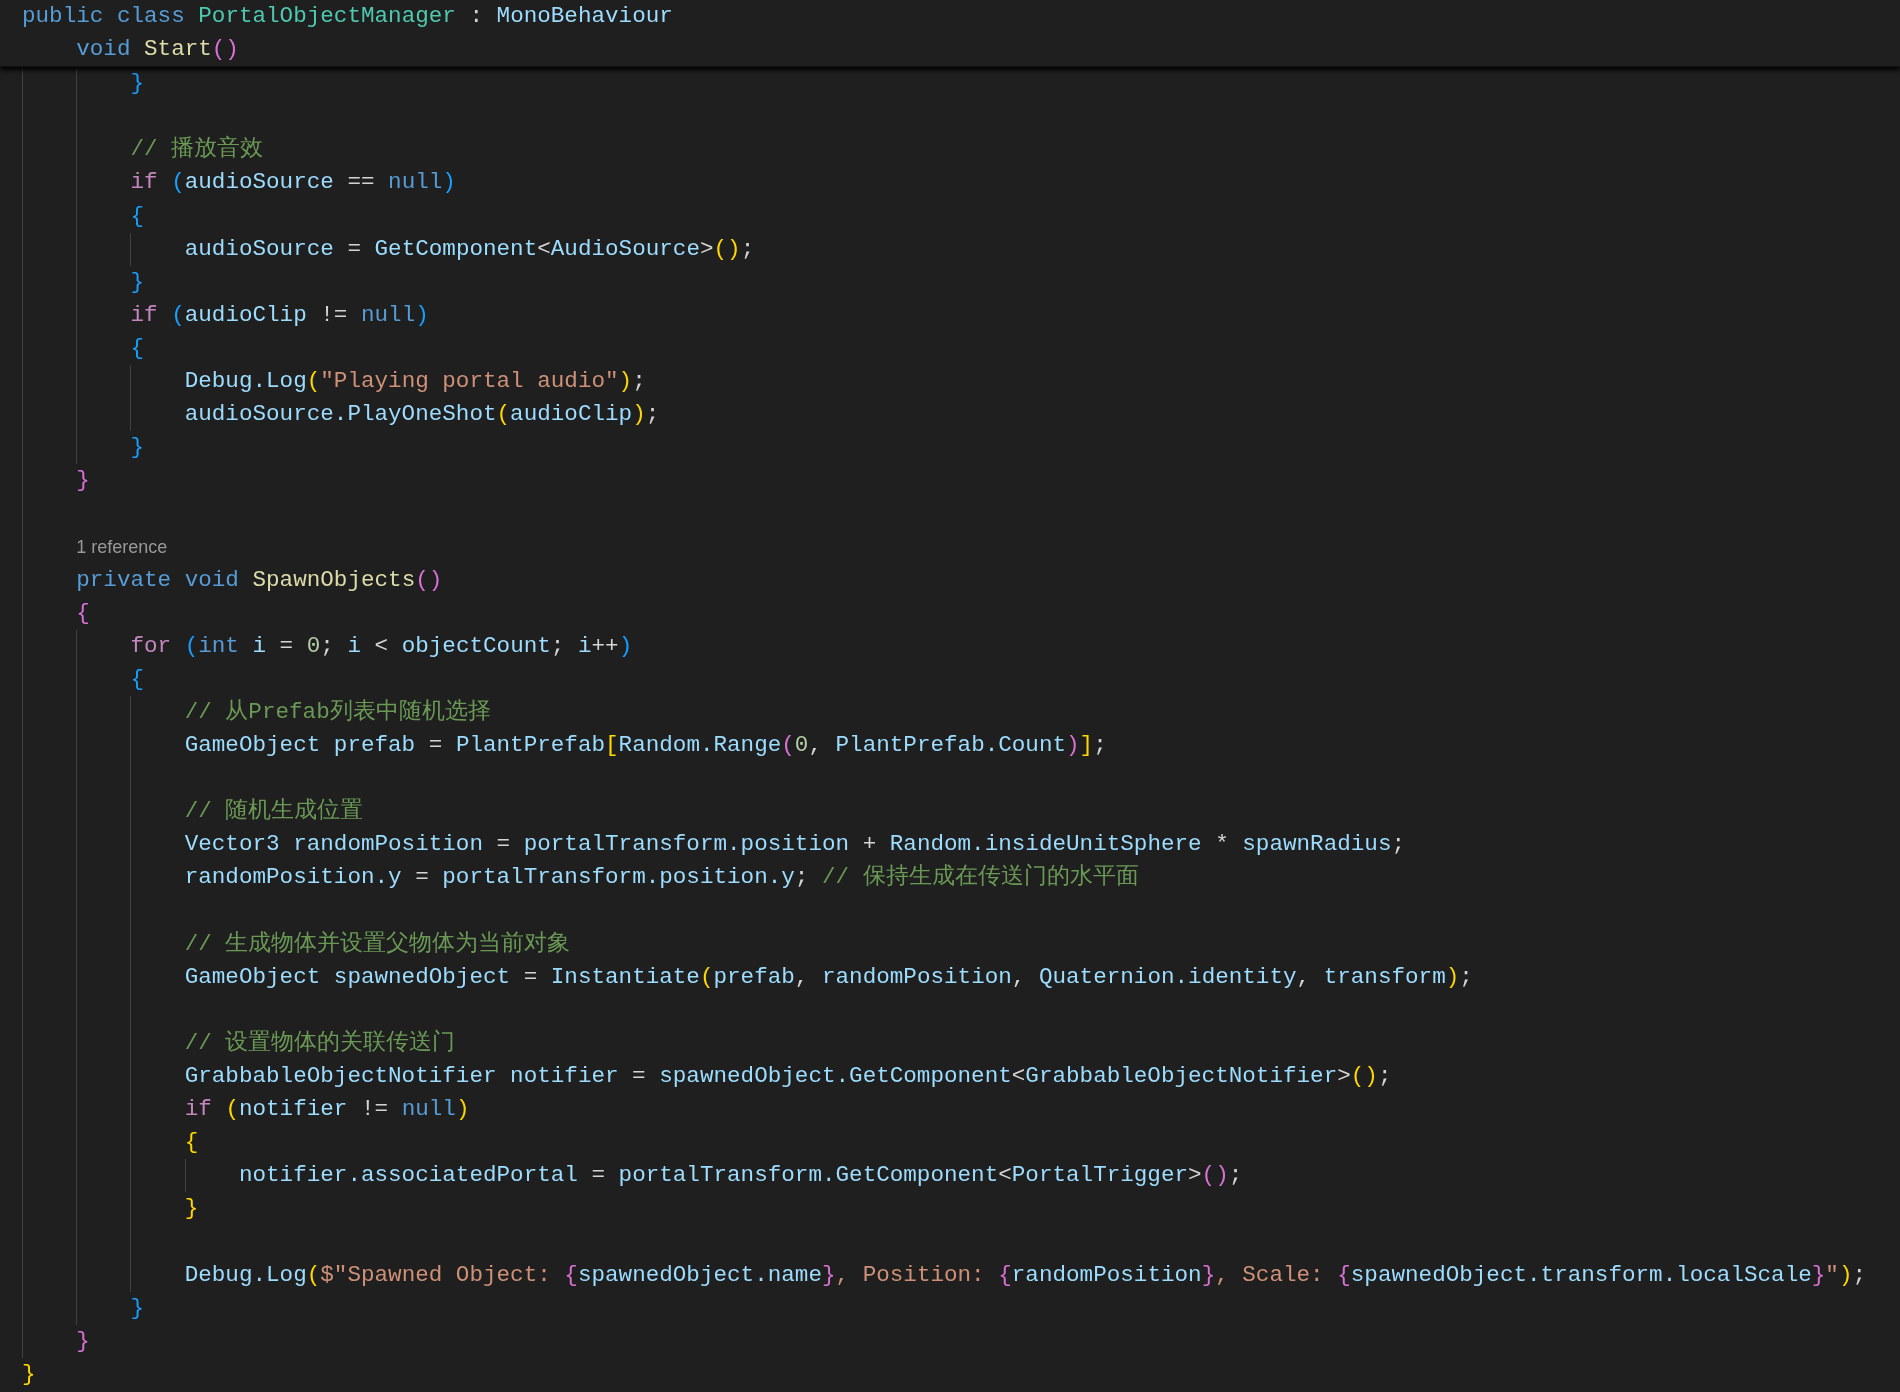 This screenshot has width=1900, height=1392. I want to click on code-line: audioSource = GetComponent<AudioSource>();, so click(469, 249).